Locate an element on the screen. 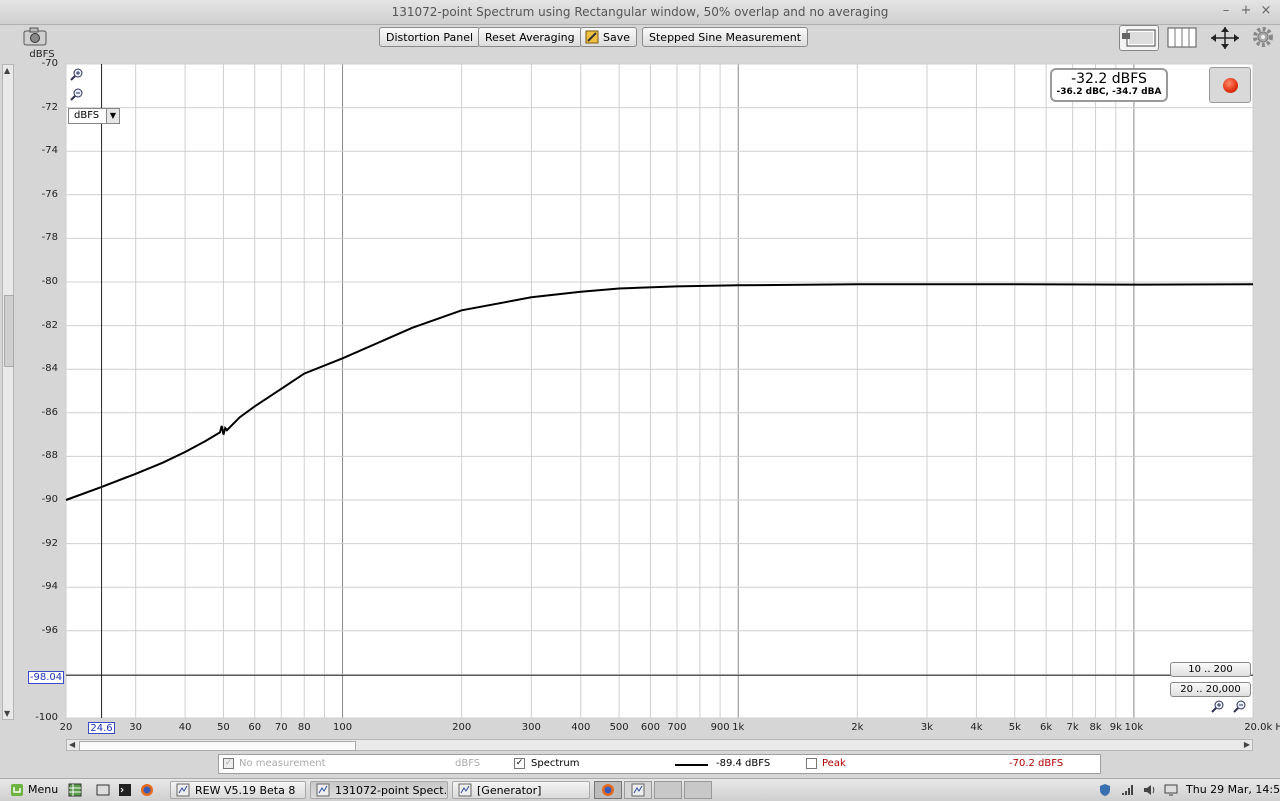  no-measurement-unit: dBFS is located at coordinates (468, 763).